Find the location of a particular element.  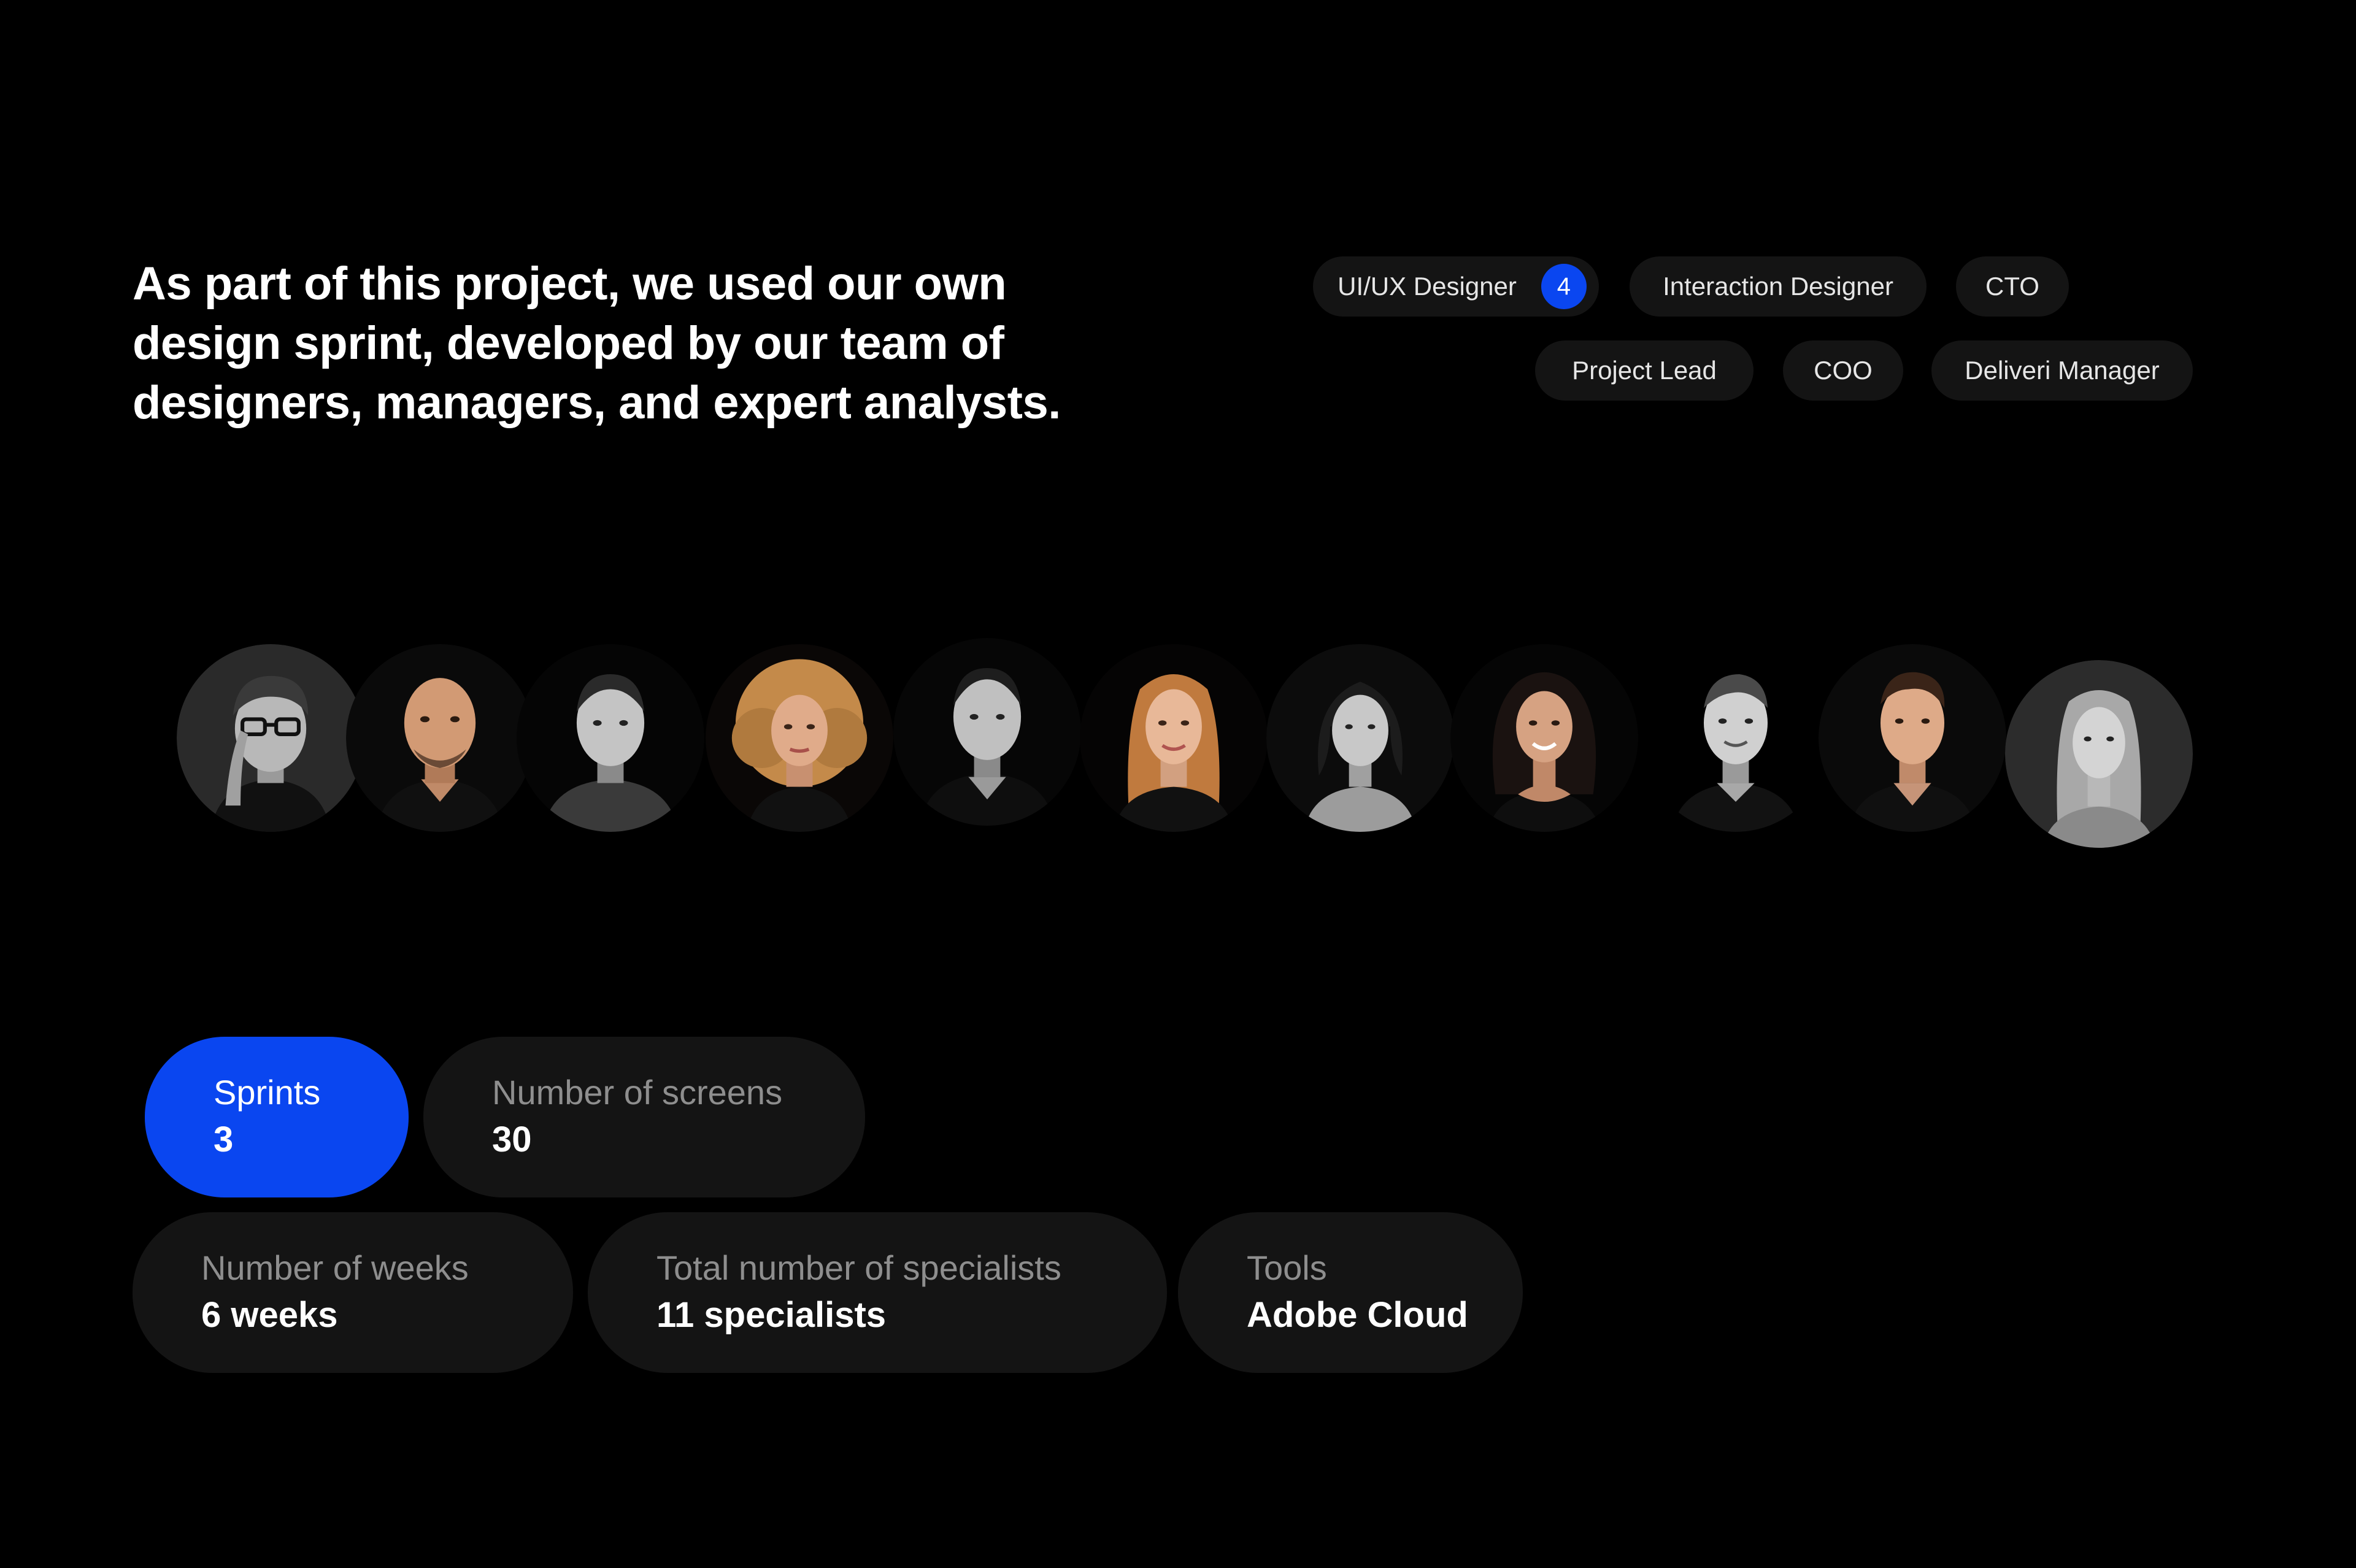

stat-value: 30 is located at coordinates (512, 1139).